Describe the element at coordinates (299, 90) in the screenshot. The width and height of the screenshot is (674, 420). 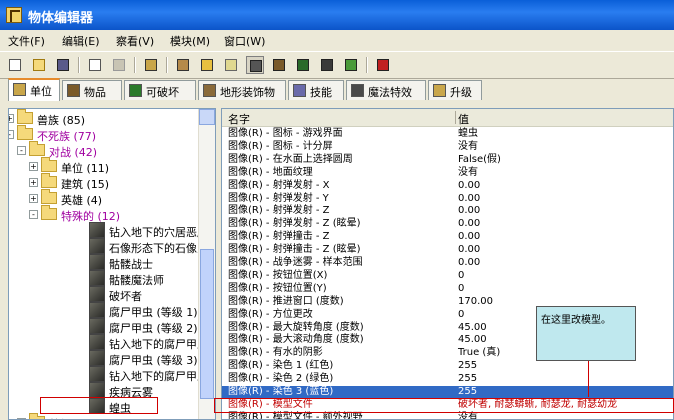
I see `ability-tab-icon` at that location.